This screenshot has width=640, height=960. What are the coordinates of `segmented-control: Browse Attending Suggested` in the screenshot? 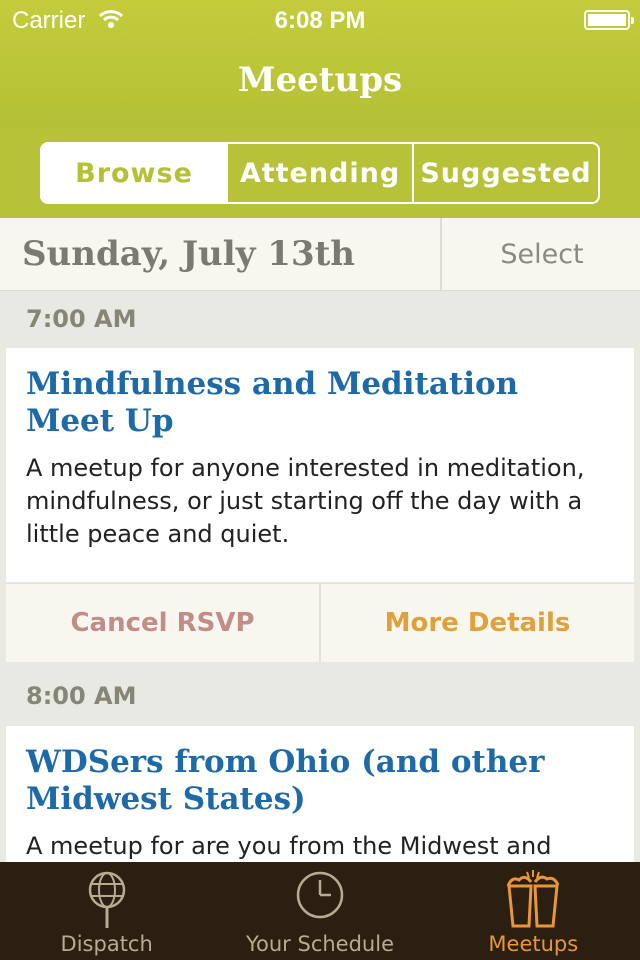 It's located at (320, 173).